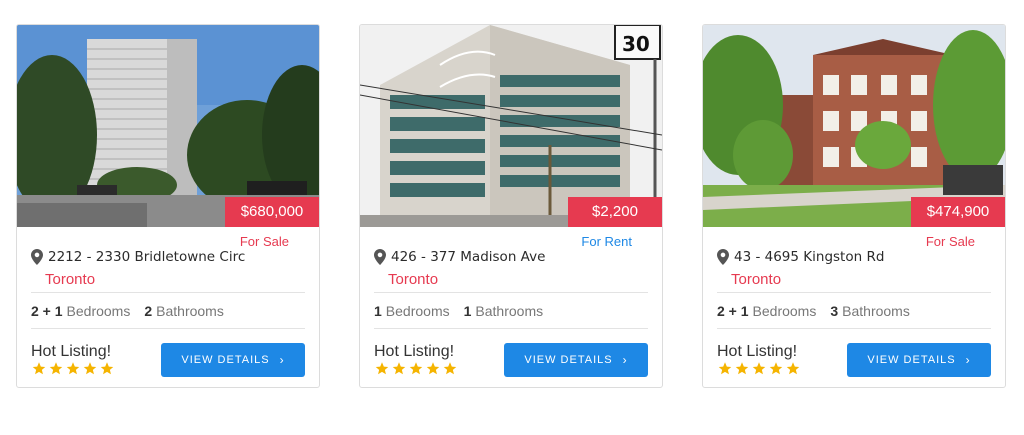 The image size is (1024, 435). Describe the element at coordinates (820, 311) in the screenshot. I see `listing-specs: 2 + 1 Bedrooms 3 Bathrooms` at that location.